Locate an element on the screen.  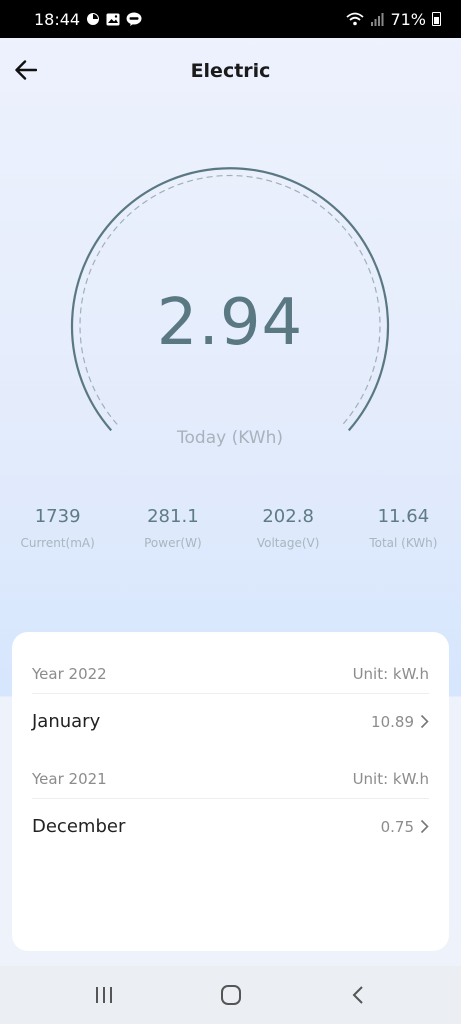
arrow-left-icon is located at coordinates (26, 70).